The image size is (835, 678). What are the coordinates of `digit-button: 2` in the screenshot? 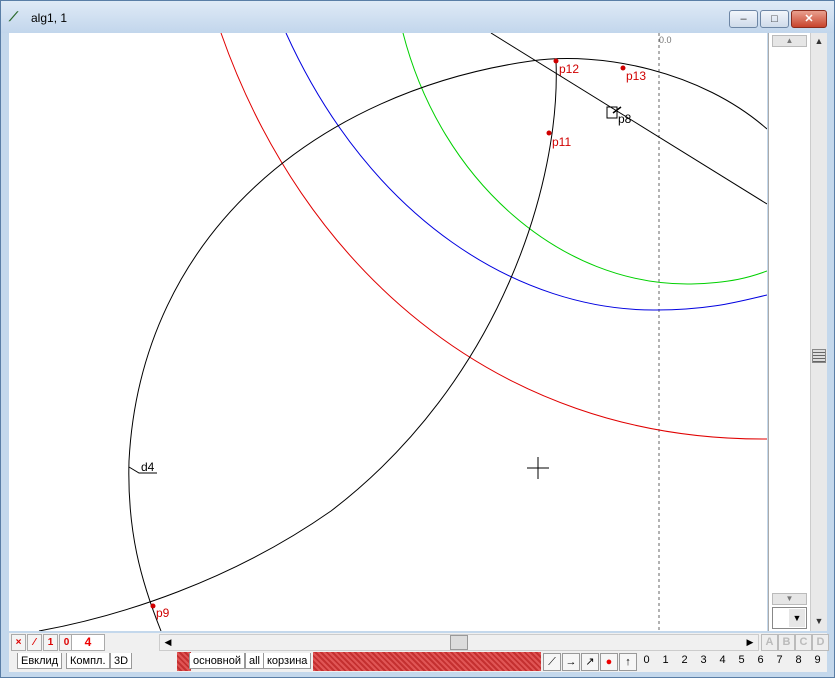 It's located at (684, 660).